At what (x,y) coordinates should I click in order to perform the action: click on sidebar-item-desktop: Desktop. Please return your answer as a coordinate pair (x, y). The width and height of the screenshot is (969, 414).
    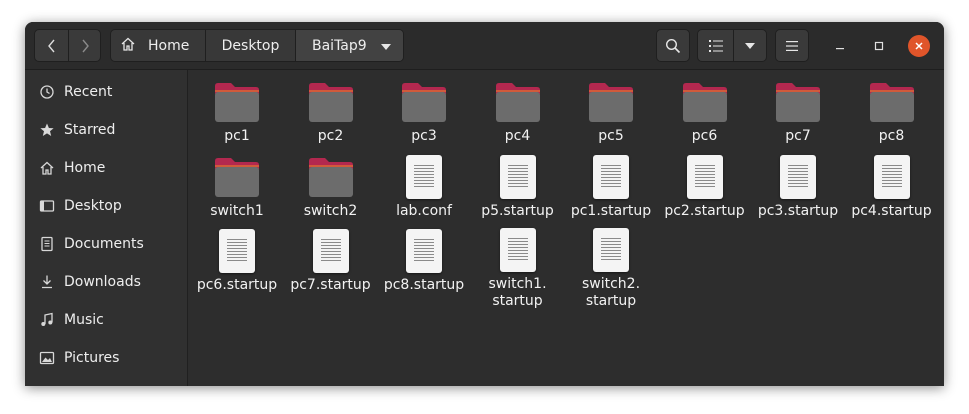
    Looking at the image, I should click on (106, 206).